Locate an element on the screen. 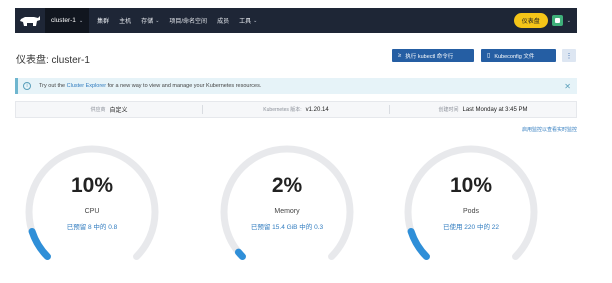 The height and width of the screenshot is (283, 612). nav-item-label: 项目/命名空间 is located at coordinates (188, 22).